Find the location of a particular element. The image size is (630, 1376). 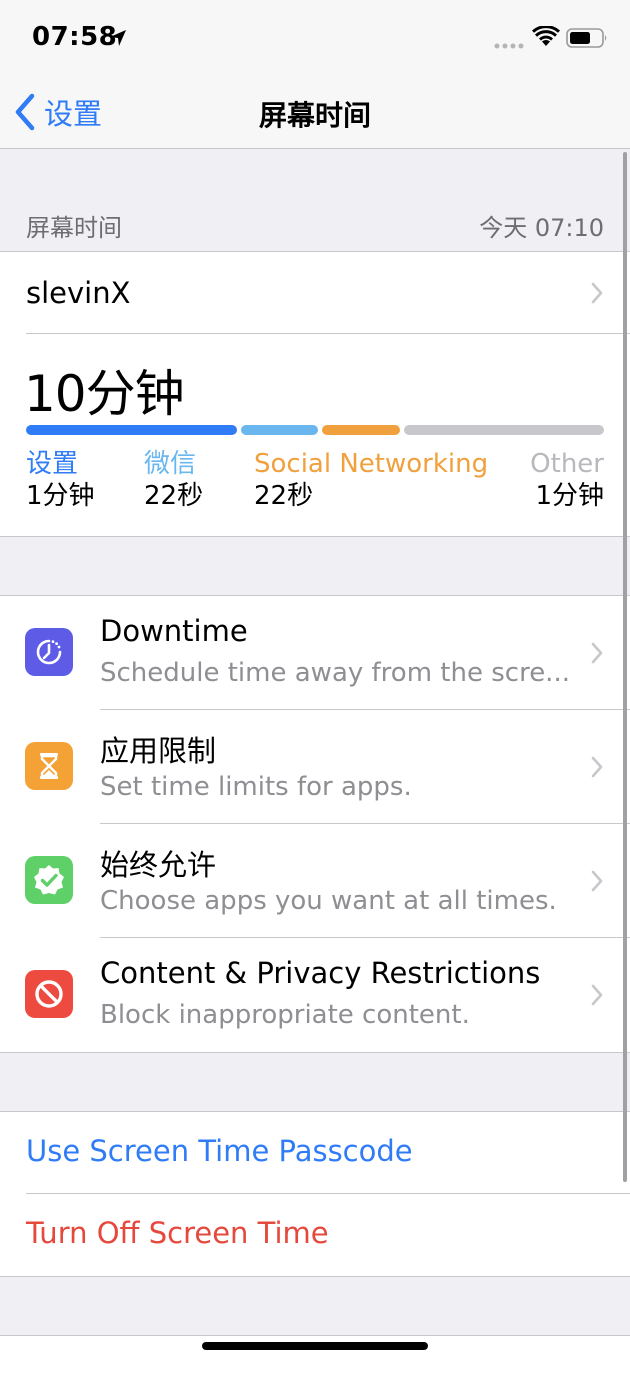

row-subtitle: Choose apps you want at all times. is located at coordinates (328, 901).